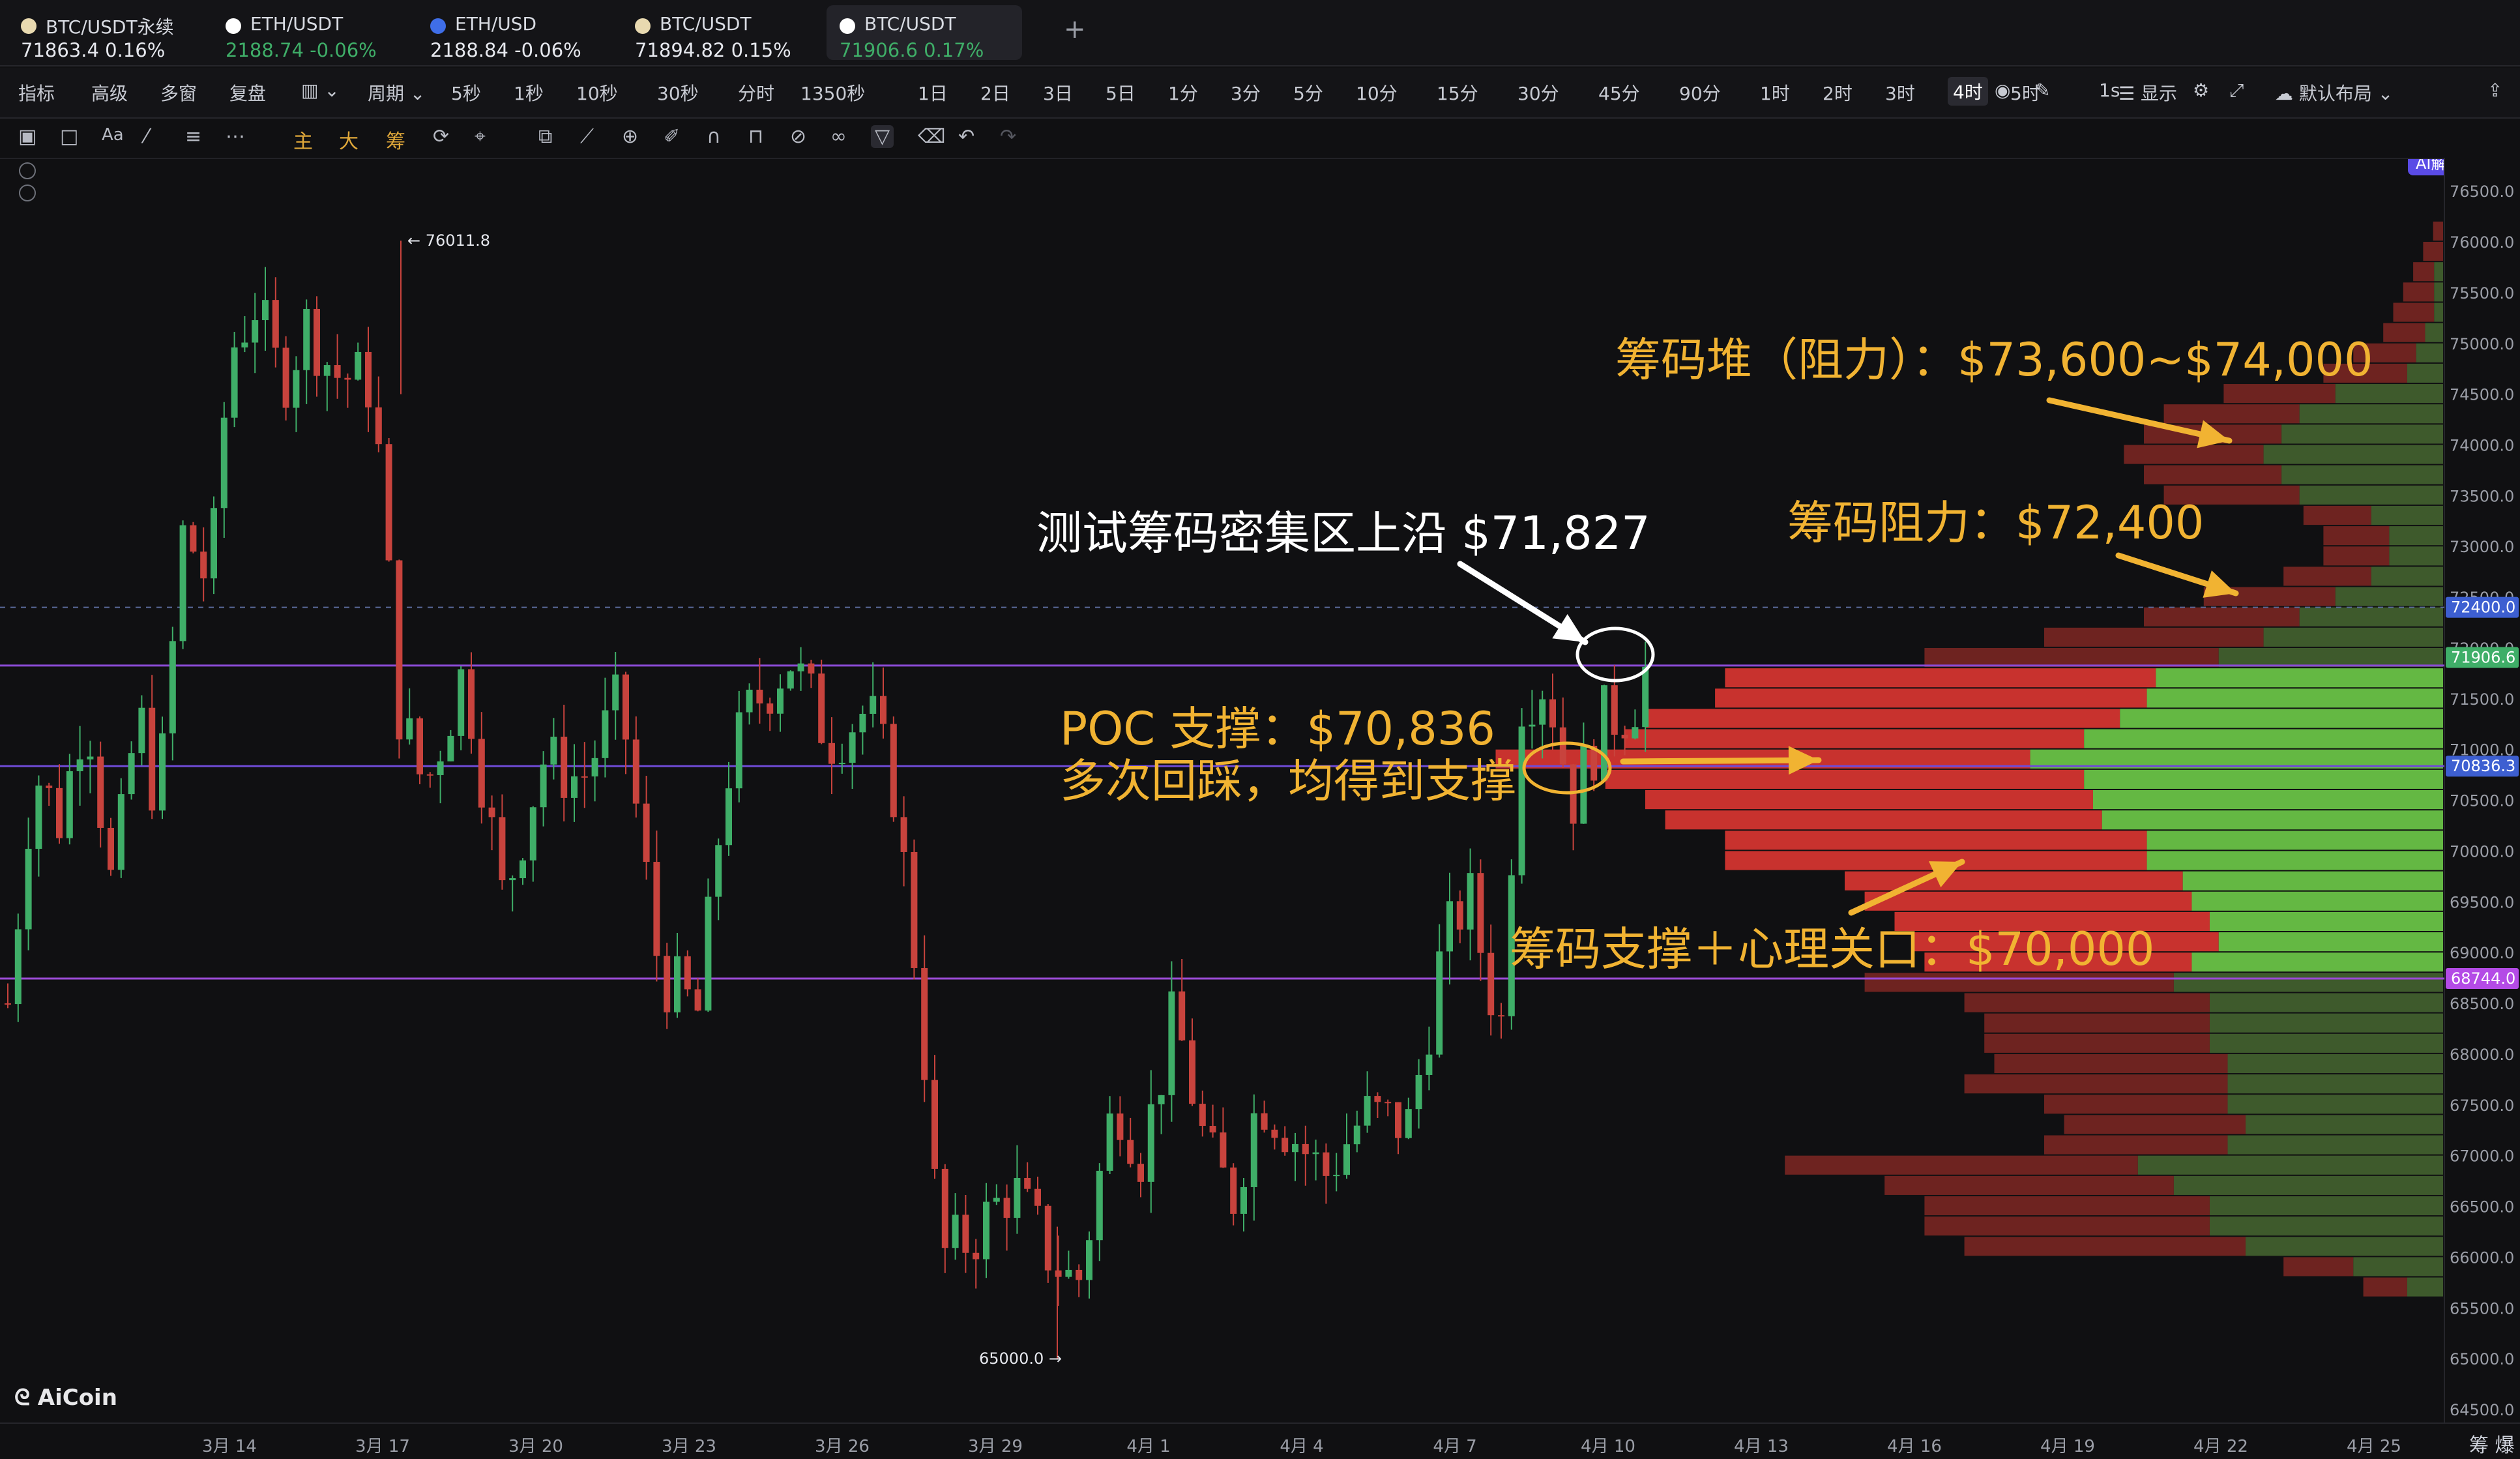 Image resolution: width=2520 pixels, height=1459 pixels. What do you see at coordinates (441, 136) in the screenshot?
I see `sync-icon: ⟳` at bounding box center [441, 136].